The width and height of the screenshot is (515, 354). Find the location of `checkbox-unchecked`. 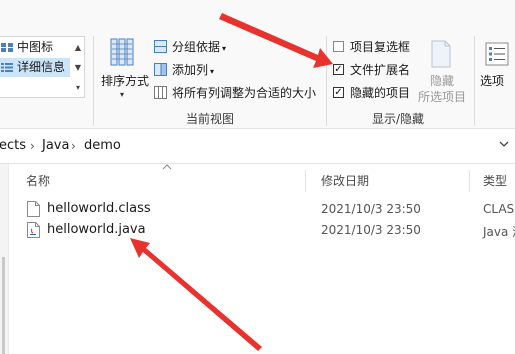

checkbox-unchecked is located at coordinates (338, 46).